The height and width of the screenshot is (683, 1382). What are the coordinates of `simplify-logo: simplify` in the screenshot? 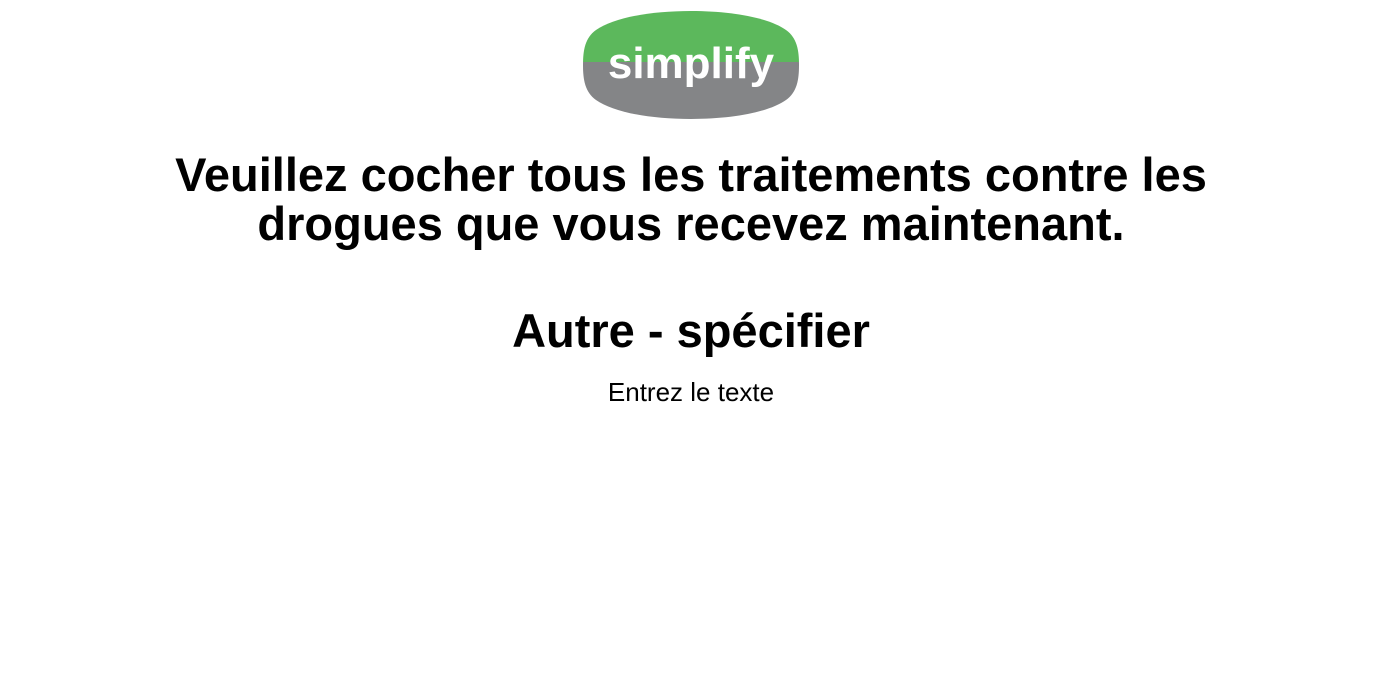 It's located at (691, 65).